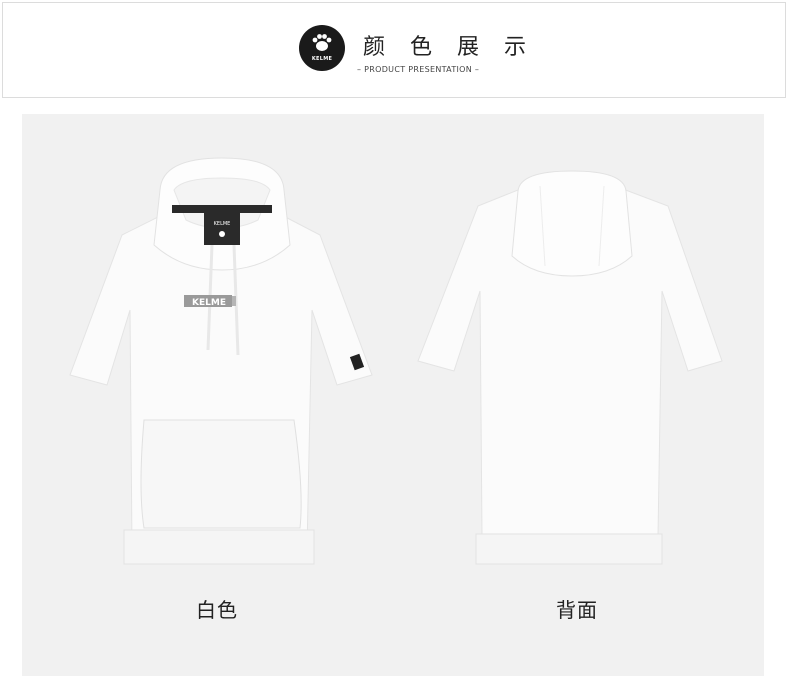 The width and height of the screenshot is (790, 688). I want to click on page-subtitle: – PRODUCT PRESENTATION –, so click(418, 69).